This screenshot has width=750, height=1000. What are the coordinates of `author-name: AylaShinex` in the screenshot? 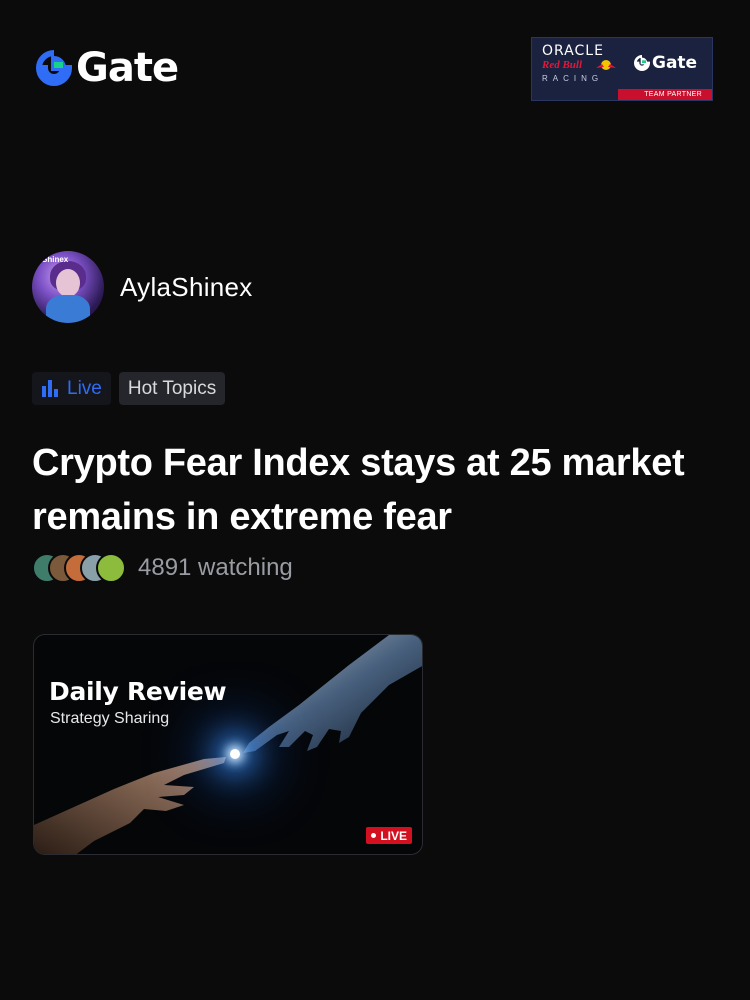 It's located at (186, 287).